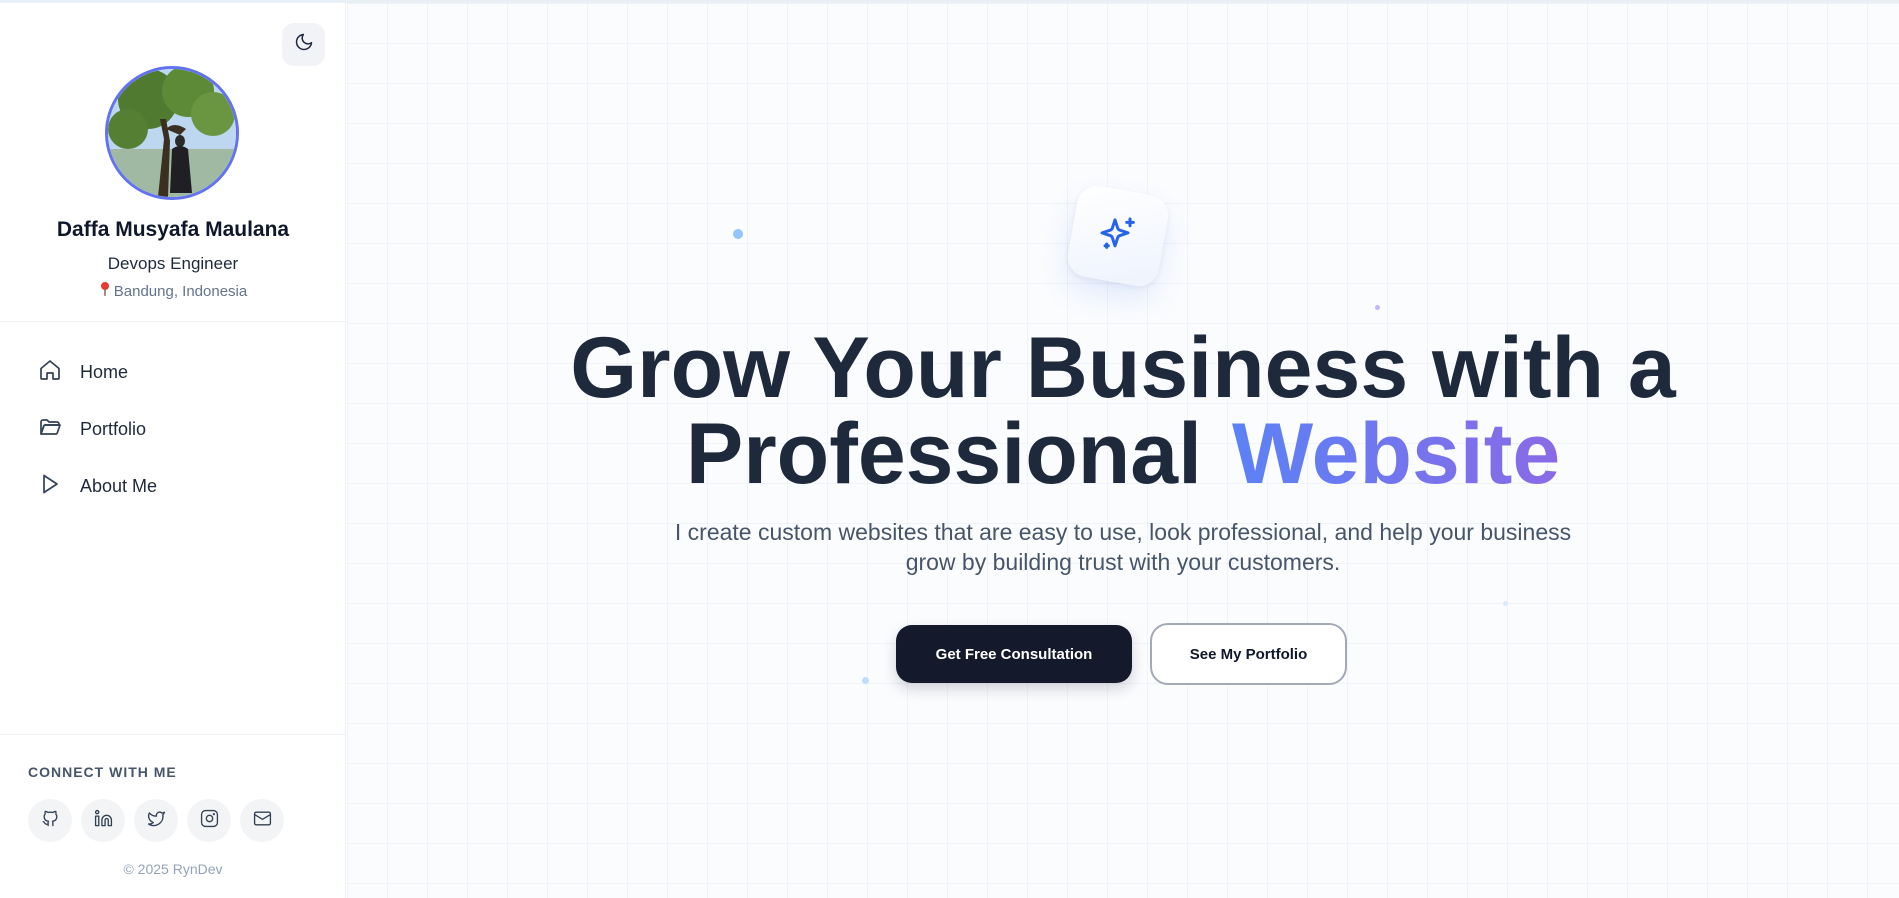 This screenshot has height=898, width=1899. Describe the element at coordinates (105, 291) in the screenshot. I see `pin-icon` at that location.